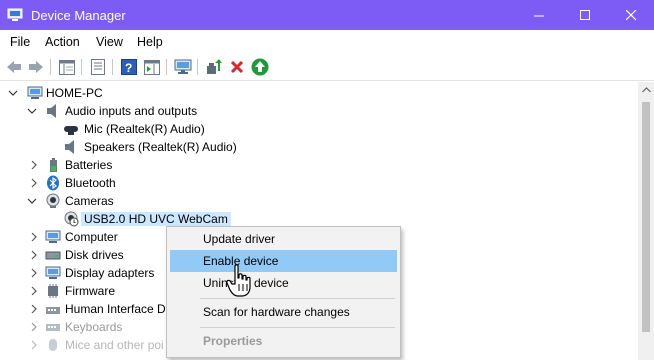 This screenshot has width=654, height=360. Describe the element at coordinates (319, 111) in the screenshot. I see `tree-item-audio: Audio inputs and outputs` at that location.